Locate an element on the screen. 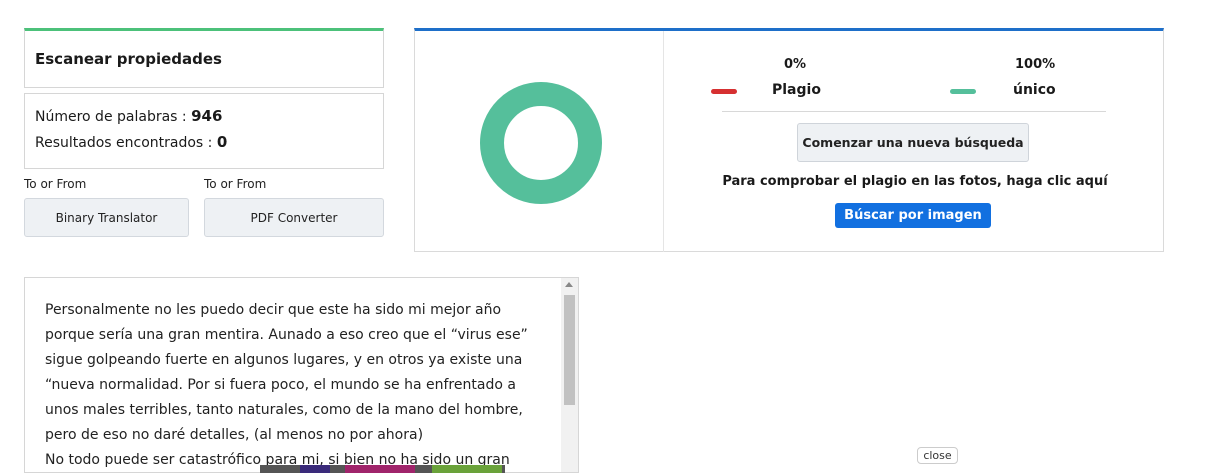 The width and height of the screenshot is (1225, 473). unique-swatch is located at coordinates (963, 91).